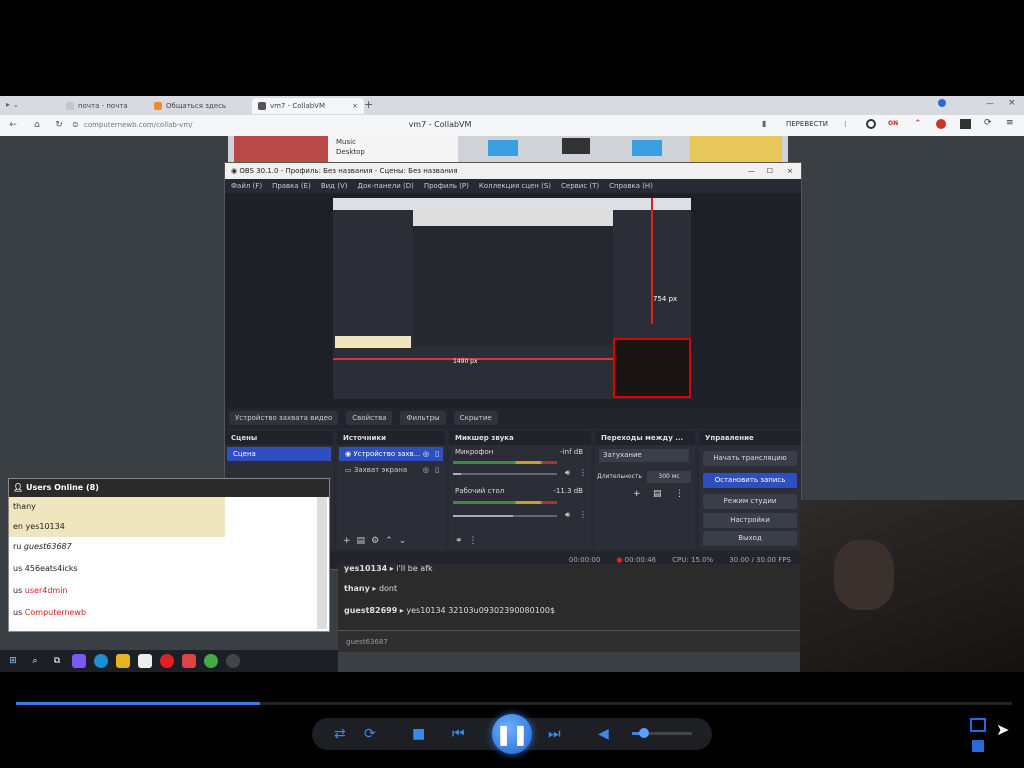 Image resolution: width=1024 pixels, height=768 pixels. Describe the element at coordinates (807, 124) in the screenshot. I see `translate-button: ПЕРЕВЕСТИ` at that location.